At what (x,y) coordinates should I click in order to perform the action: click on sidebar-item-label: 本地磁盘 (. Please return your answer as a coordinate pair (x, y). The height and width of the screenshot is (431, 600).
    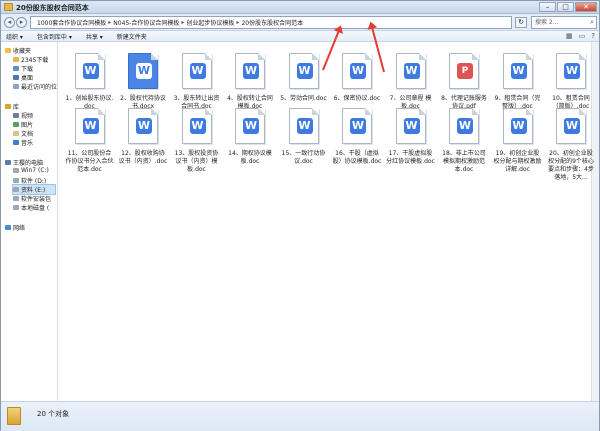
    Looking at the image, I should click on (35, 208).